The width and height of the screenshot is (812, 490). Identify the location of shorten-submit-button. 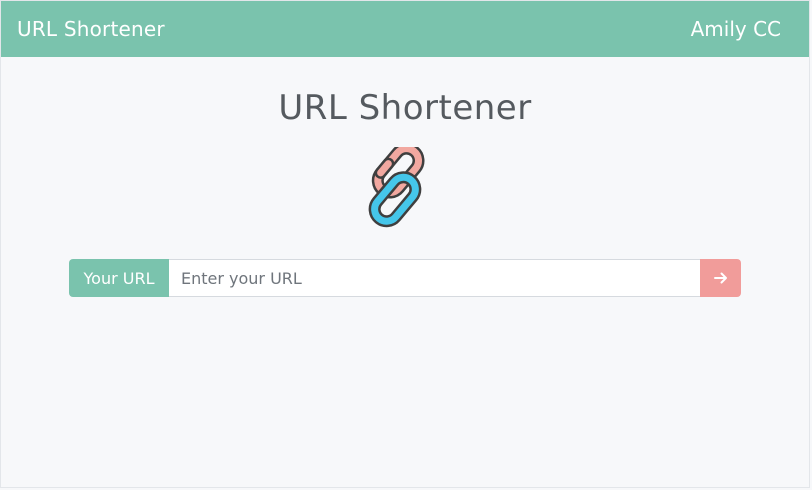
(720, 278).